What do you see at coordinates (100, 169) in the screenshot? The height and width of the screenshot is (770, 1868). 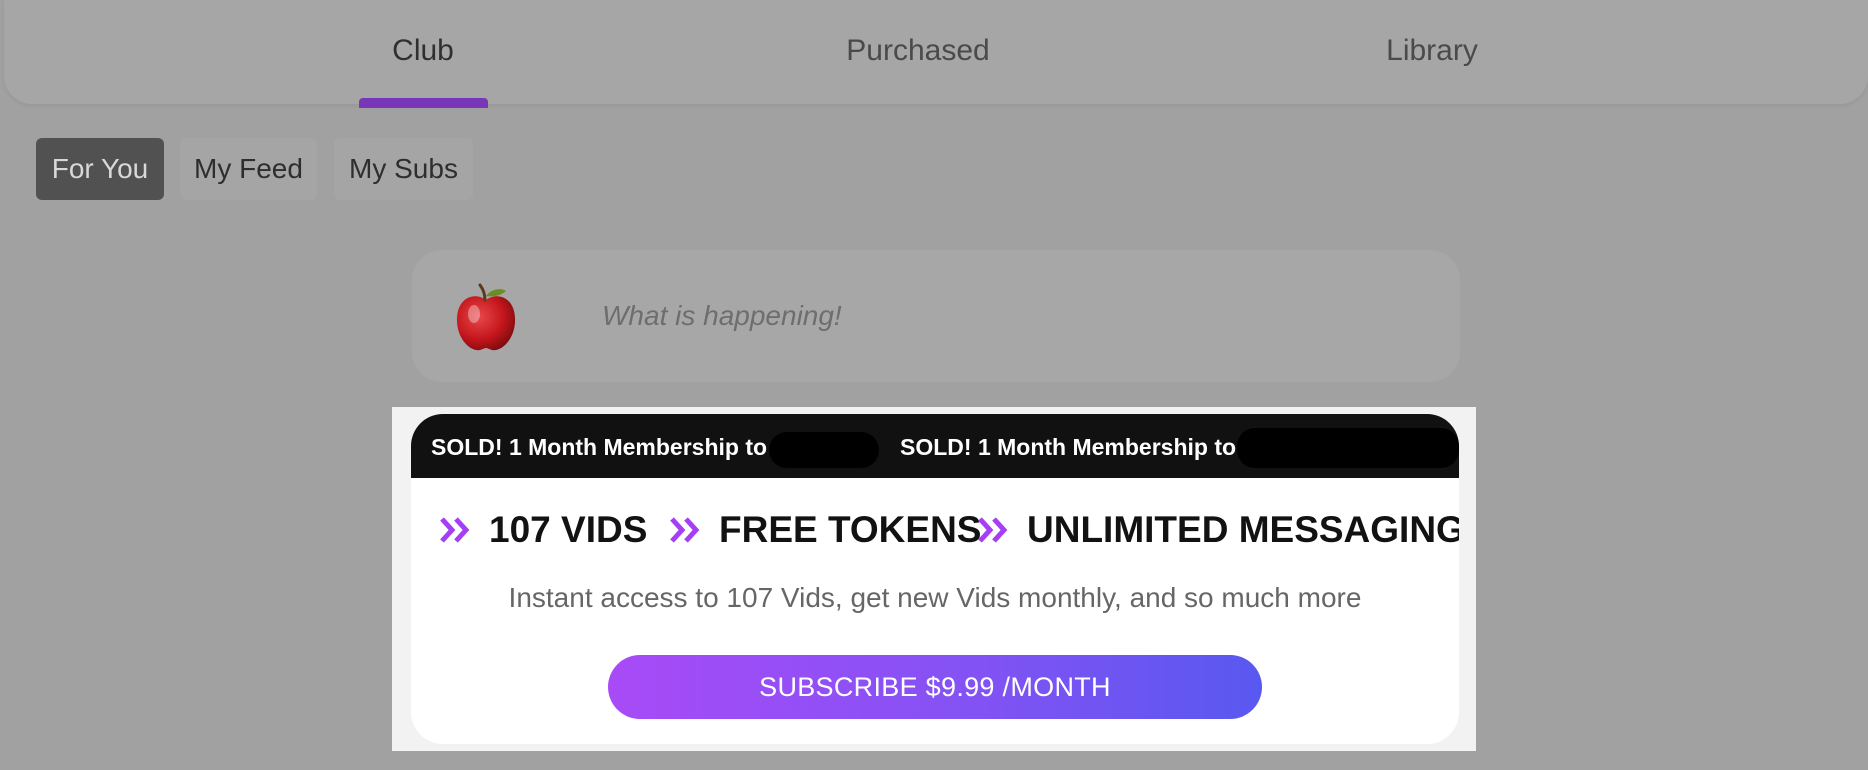 I see `filter-for-you: For You` at bounding box center [100, 169].